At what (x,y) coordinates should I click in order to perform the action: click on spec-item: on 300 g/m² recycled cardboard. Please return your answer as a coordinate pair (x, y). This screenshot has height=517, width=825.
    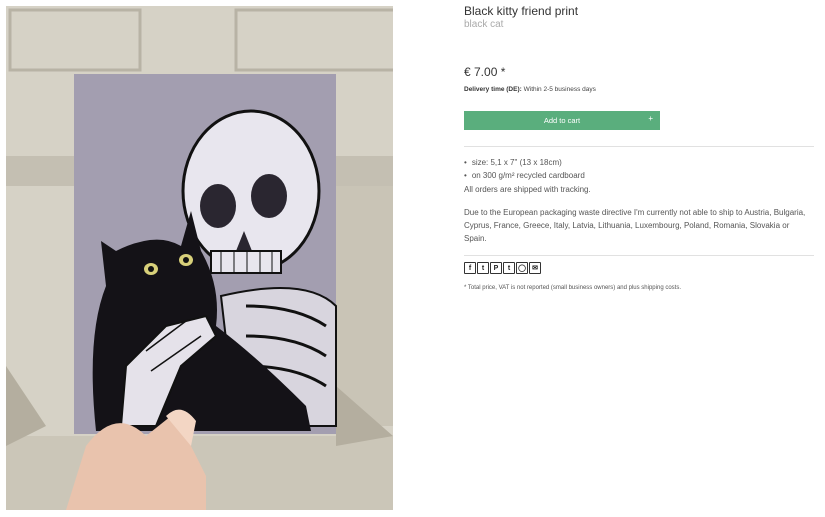
    Looking at the image, I should click on (639, 175).